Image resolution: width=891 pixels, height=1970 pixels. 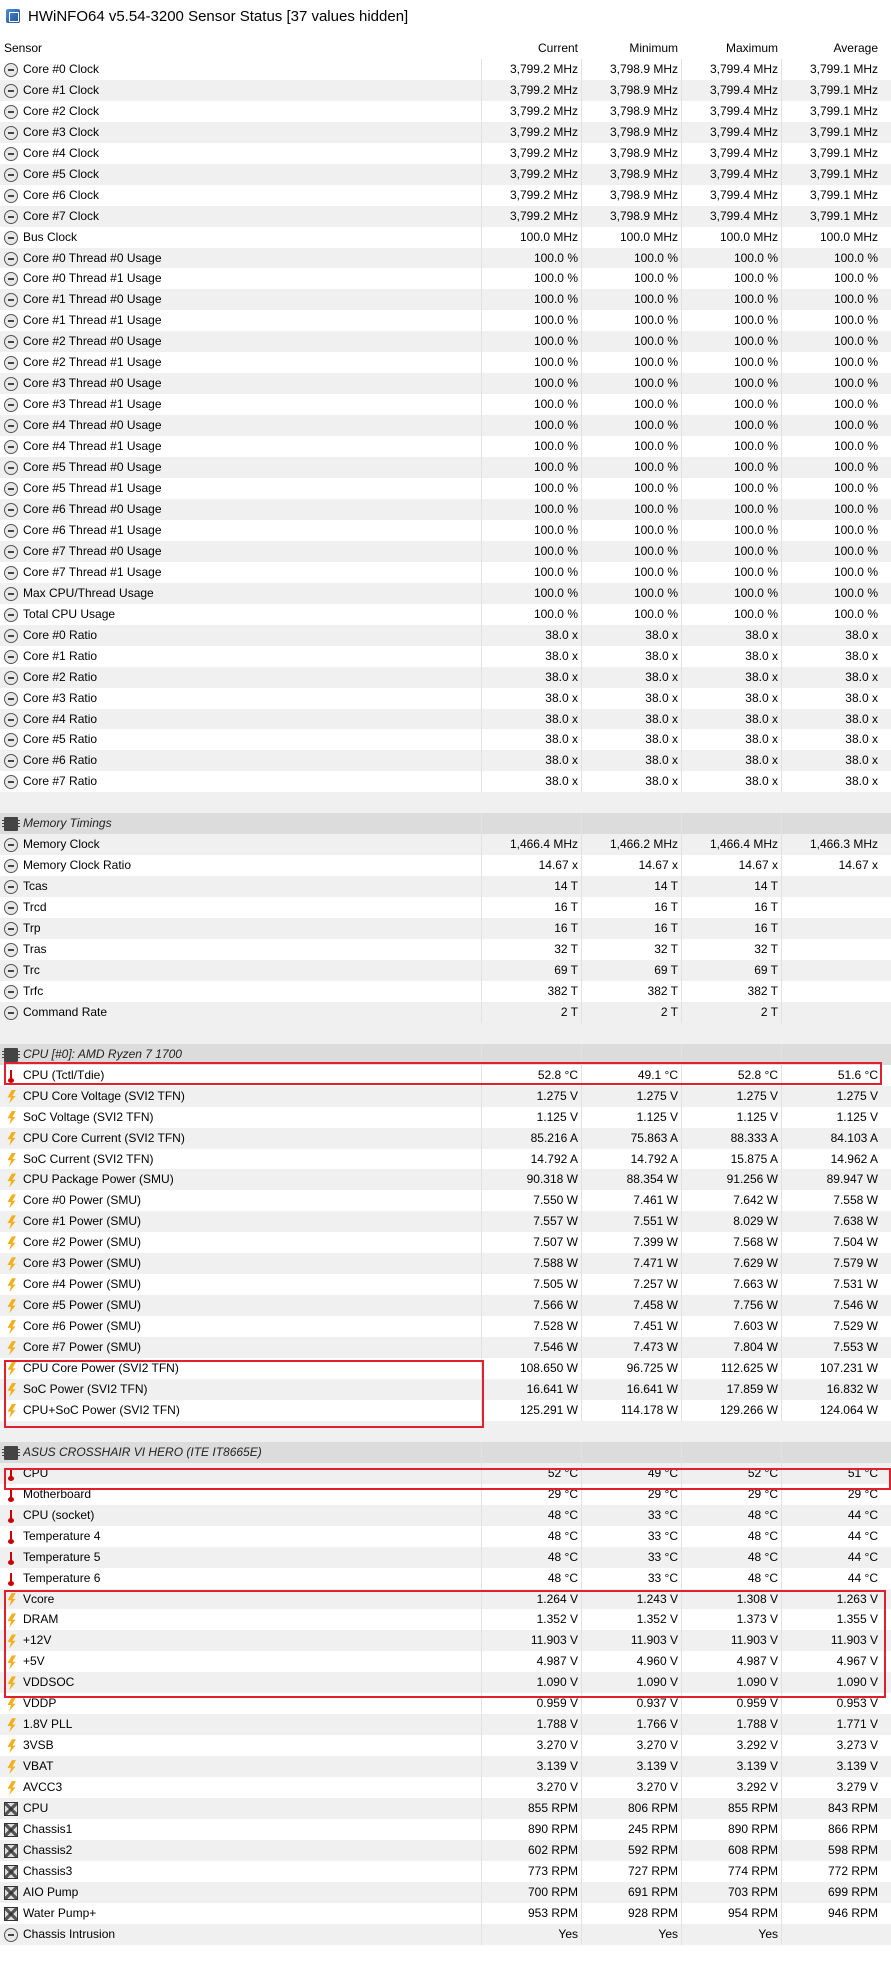 What do you see at coordinates (445, 1515) in the screenshot?
I see `sensor-row: CPU (socket) 48 °C 33 °C 48 °C 44 °C` at bounding box center [445, 1515].